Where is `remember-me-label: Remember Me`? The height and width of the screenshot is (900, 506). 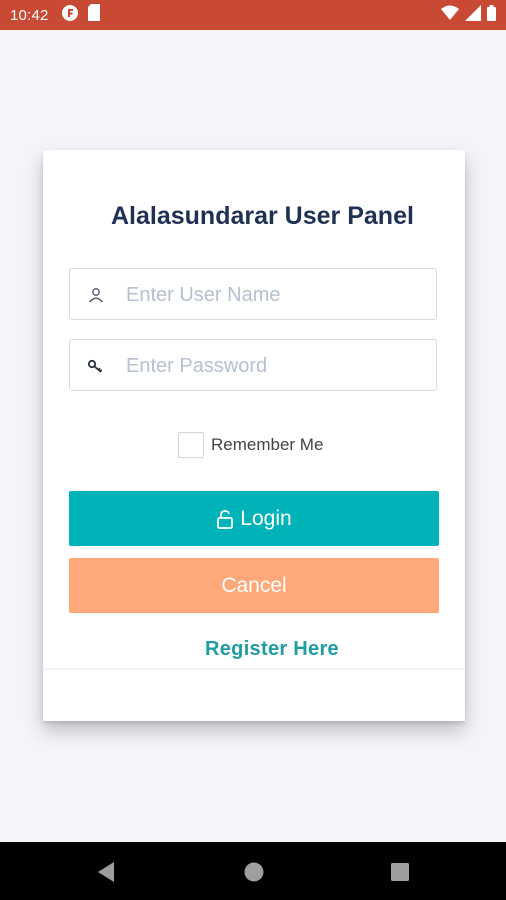
remember-me-label: Remember Me is located at coordinates (267, 444).